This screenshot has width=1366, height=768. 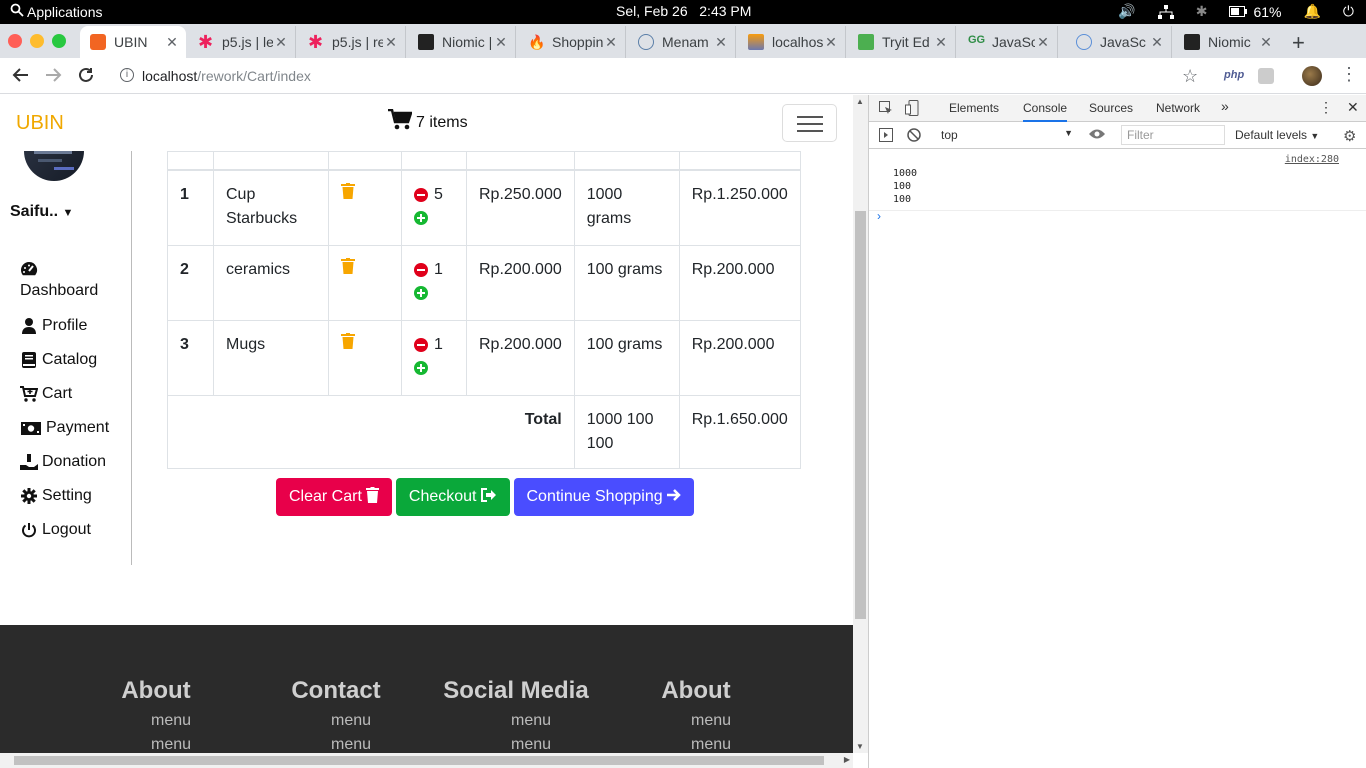 I want to click on browser-menu-icon: ⋮, so click(x=1349, y=74).